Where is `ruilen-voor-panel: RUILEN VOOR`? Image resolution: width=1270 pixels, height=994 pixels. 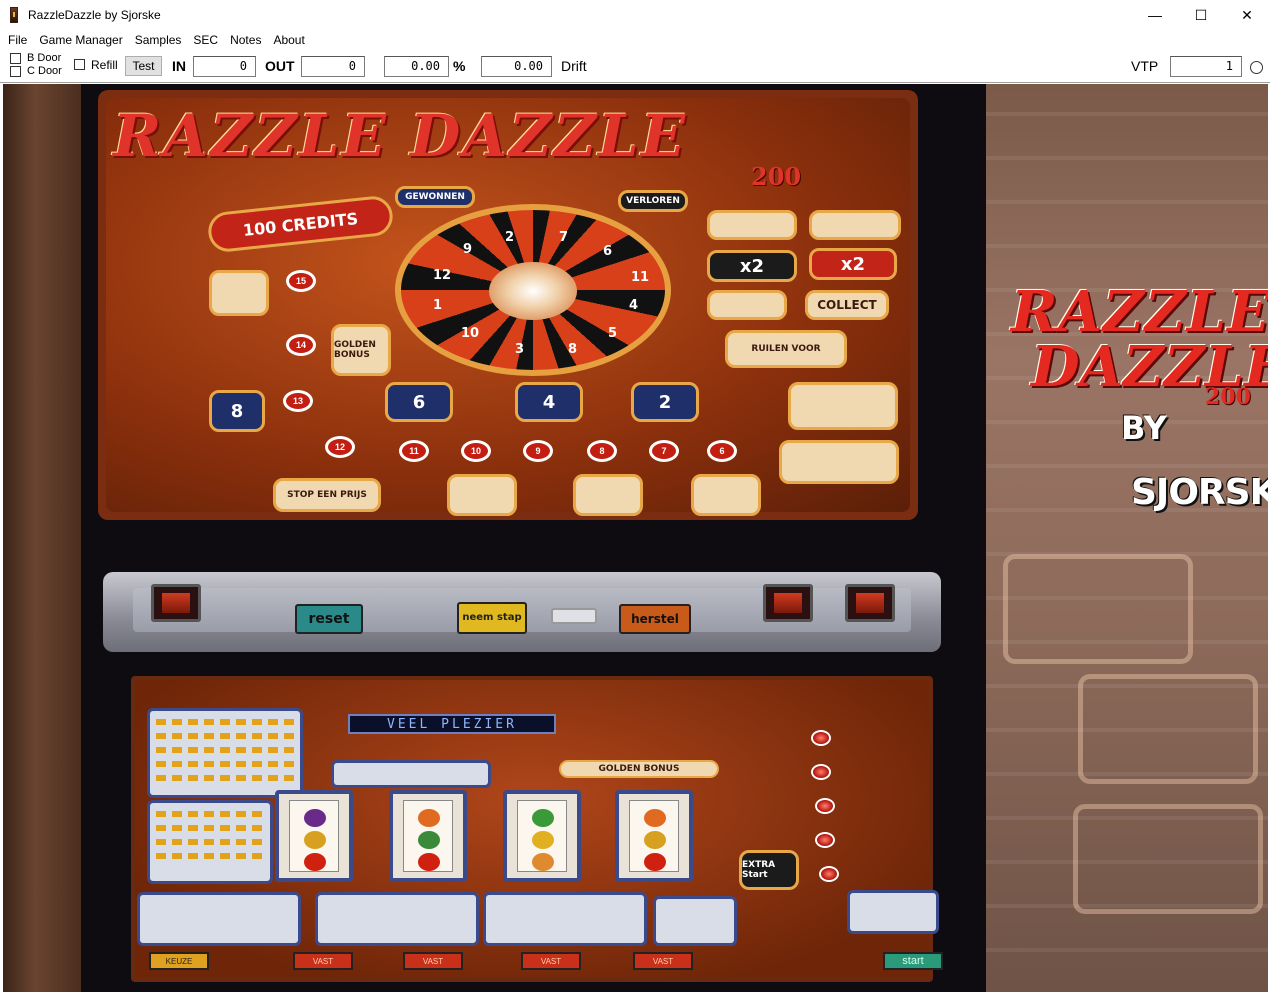
ruilen-voor-panel: RUILEN VOOR is located at coordinates (786, 349).